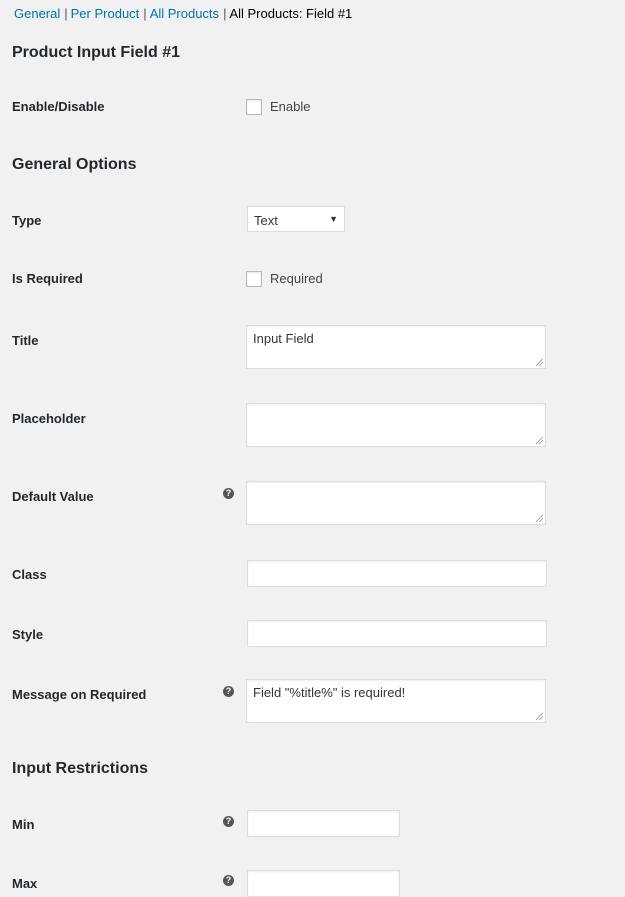  Describe the element at coordinates (74, 164) in the screenshot. I see `general-options-title: General Options` at that location.